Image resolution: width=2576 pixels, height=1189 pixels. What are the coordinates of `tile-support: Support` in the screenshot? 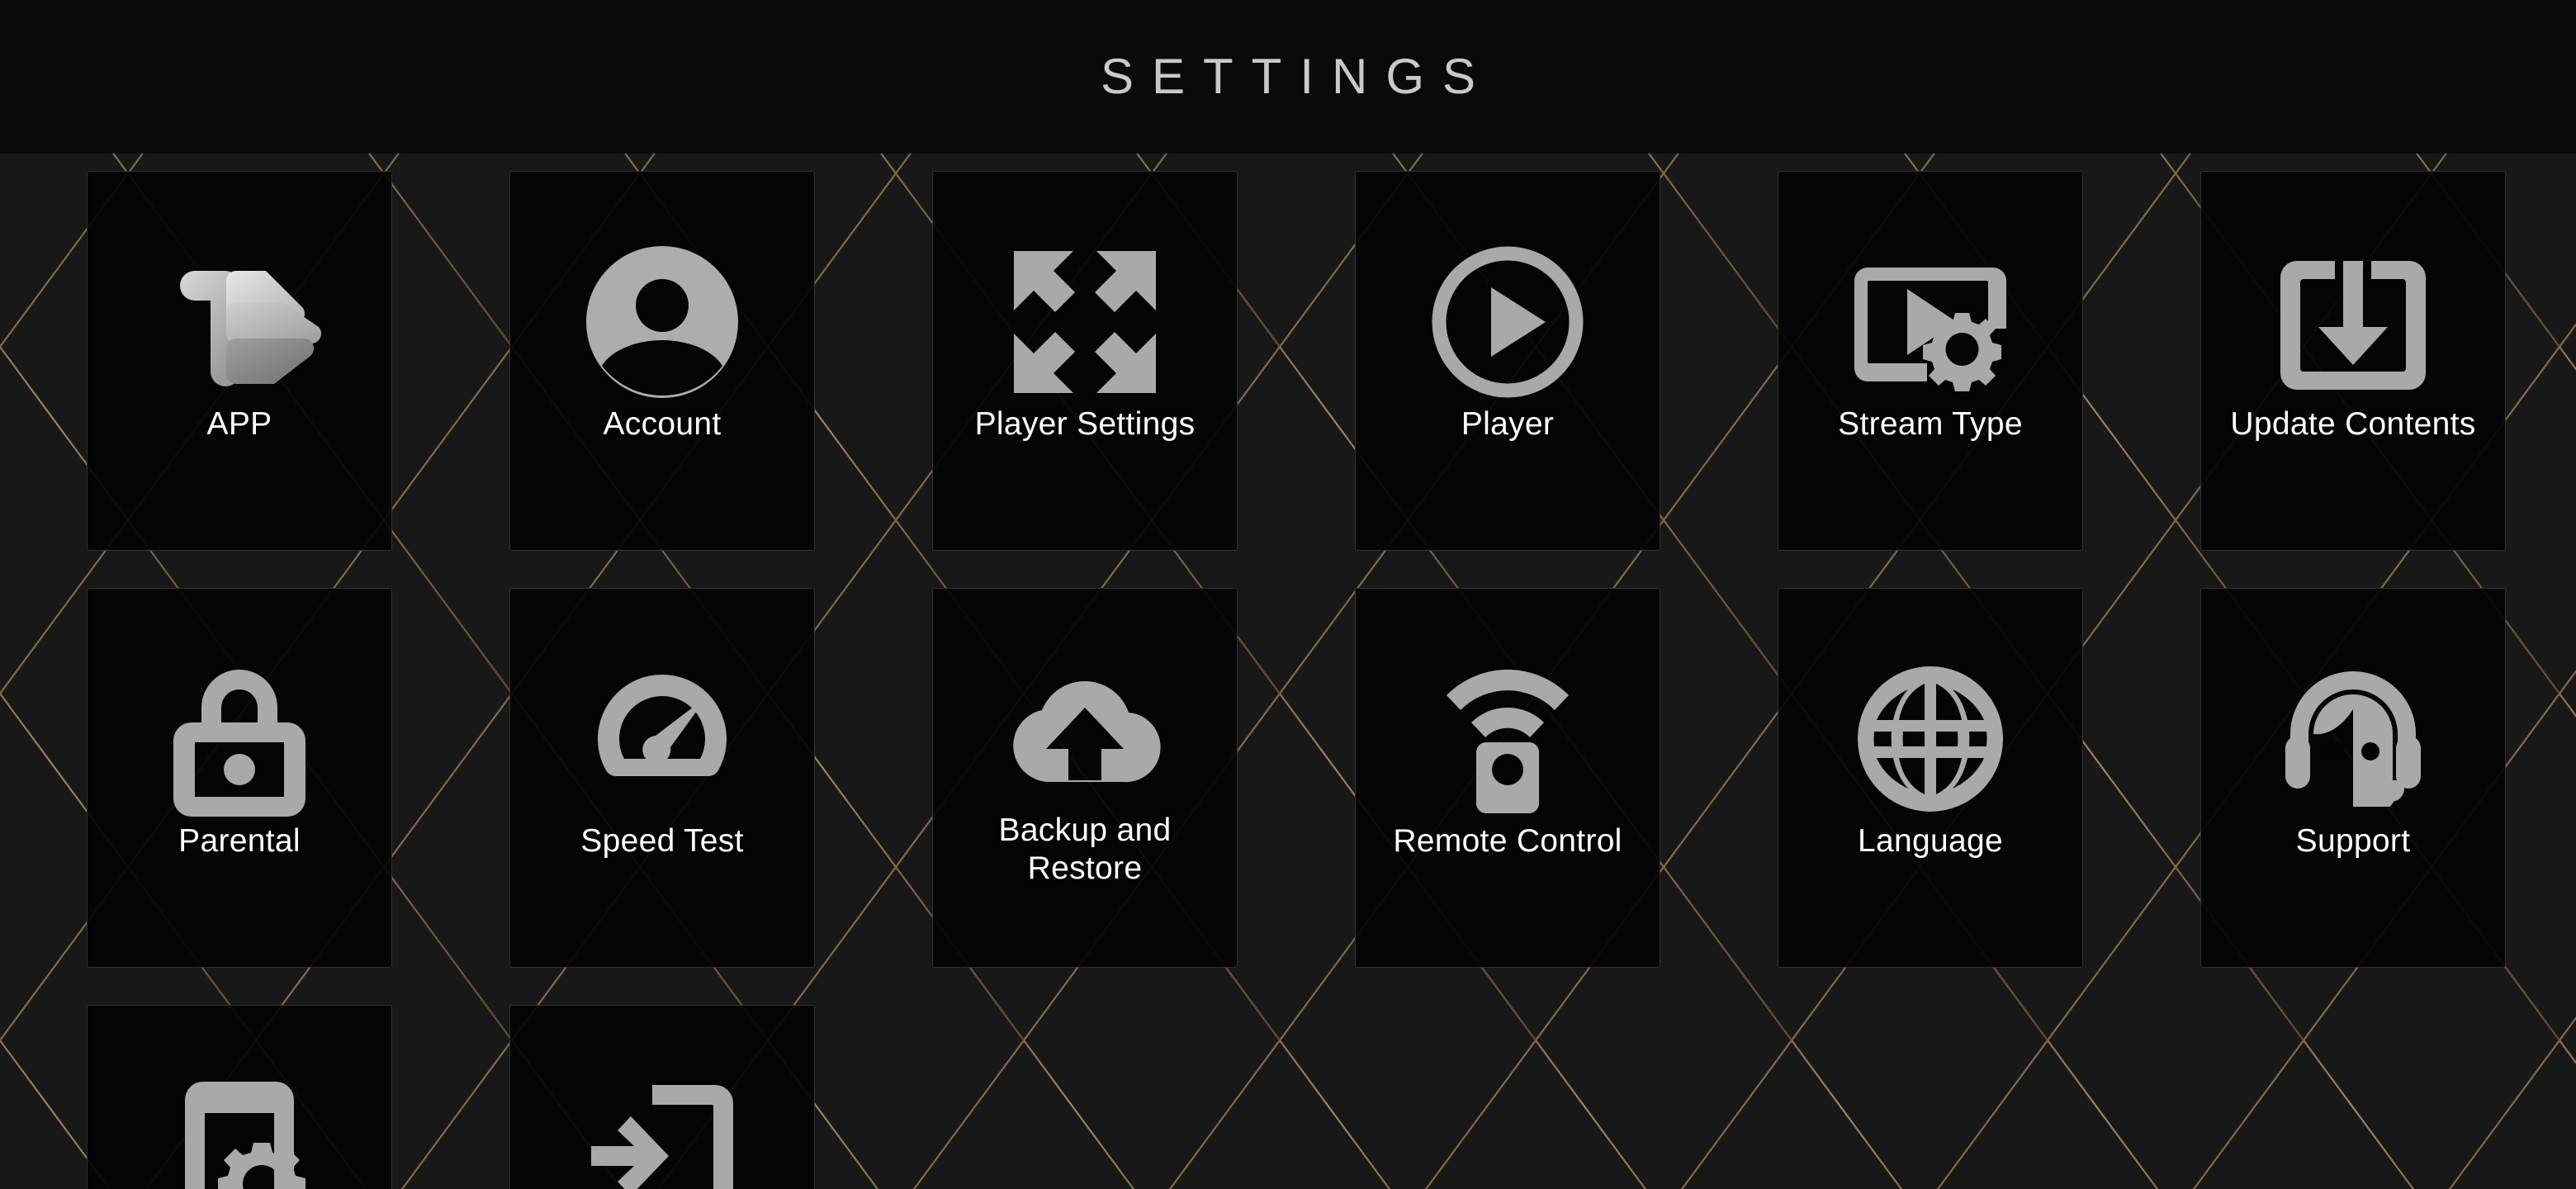 It's located at (2353, 778).